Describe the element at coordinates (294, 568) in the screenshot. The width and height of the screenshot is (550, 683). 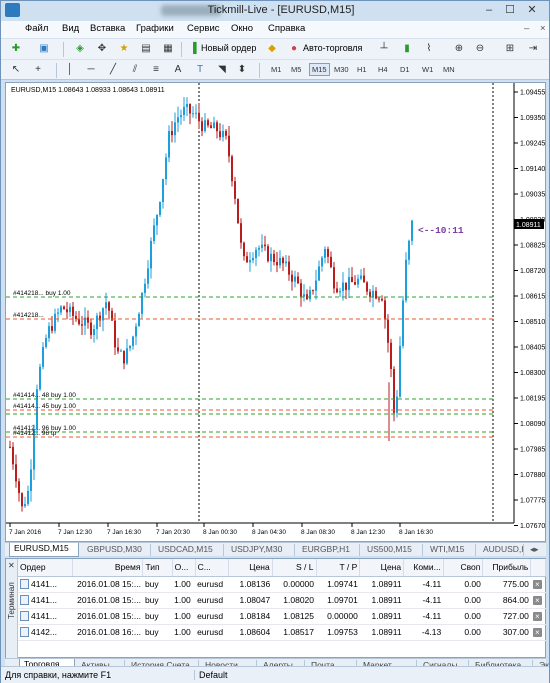
I see `col-sl: S / L` at that location.